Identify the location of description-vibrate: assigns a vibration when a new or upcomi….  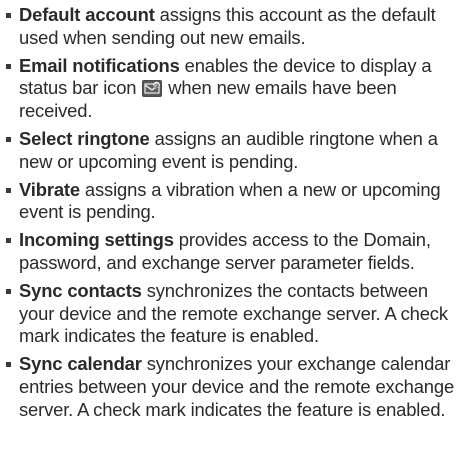
(230, 200).